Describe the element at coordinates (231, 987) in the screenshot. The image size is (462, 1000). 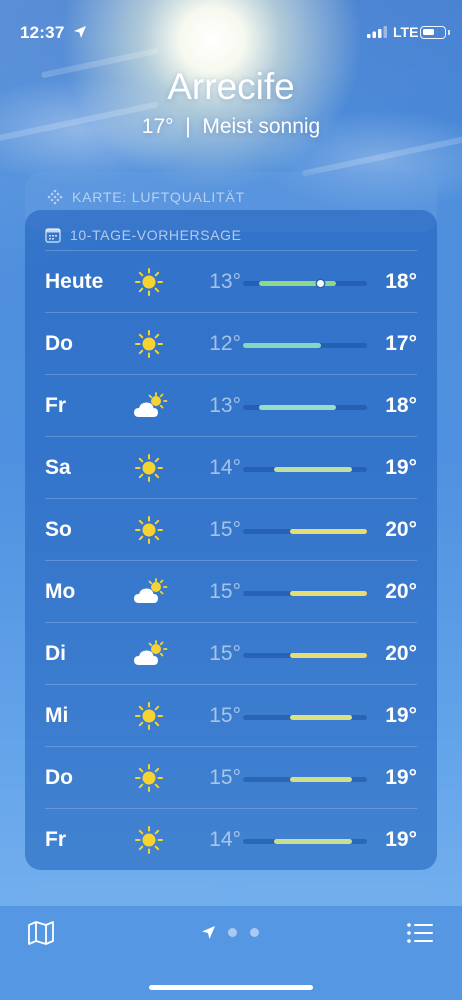
I see `home-indicator` at that location.